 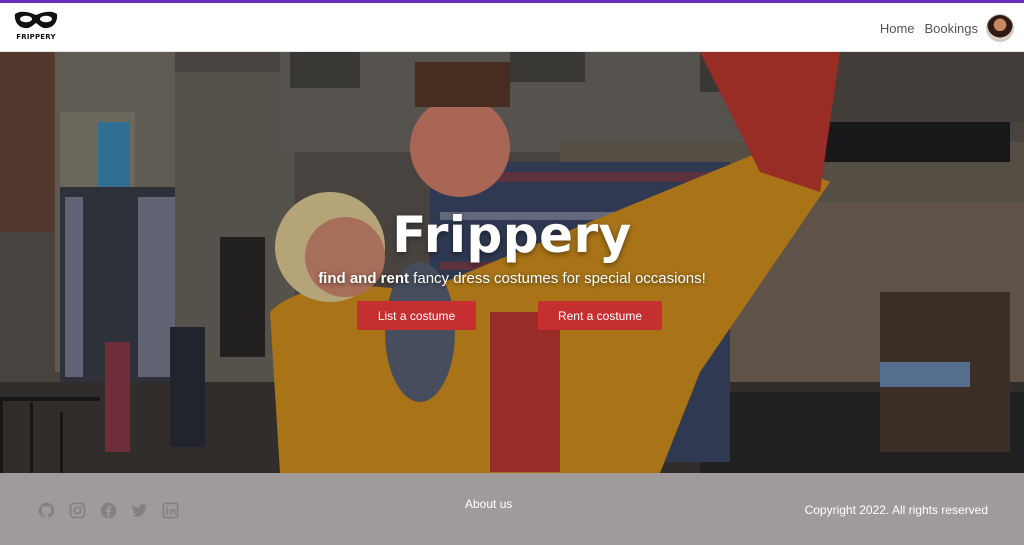 I want to click on brand-logo: FRIPPERY, so click(x=36, y=27).